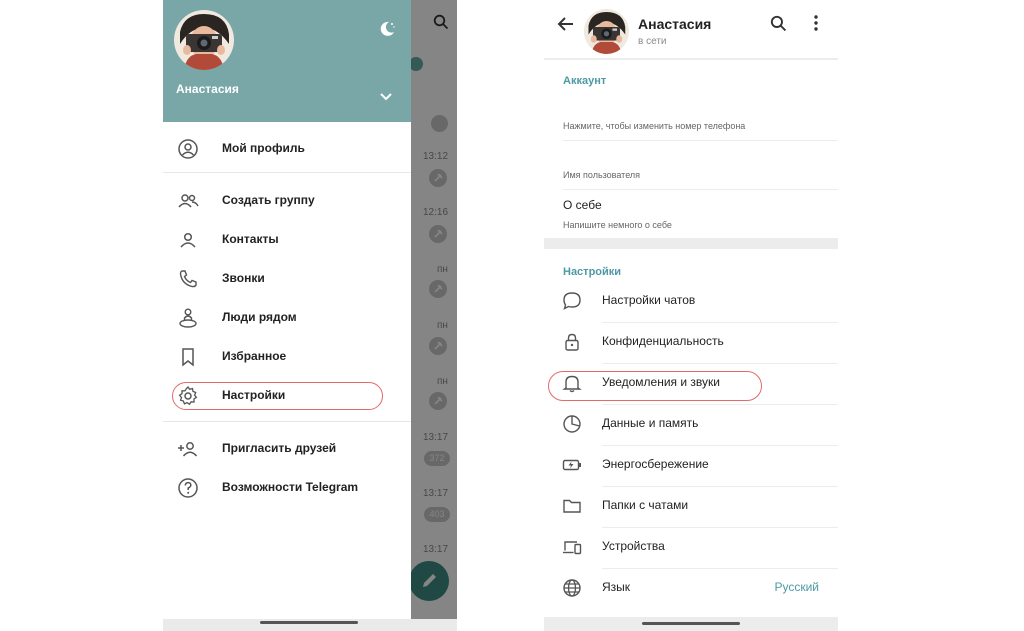  I want to click on drawer-item-people-nearby: Люди рядом, so click(287, 317).